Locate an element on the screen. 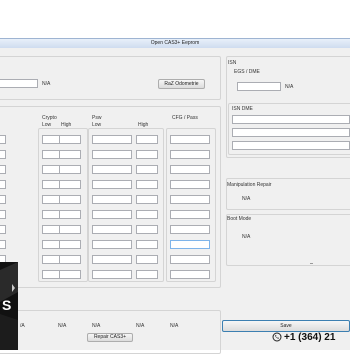 This screenshot has height=354, width=350. egs-dme-label: EGS / DME is located at coordinates (247, 72).